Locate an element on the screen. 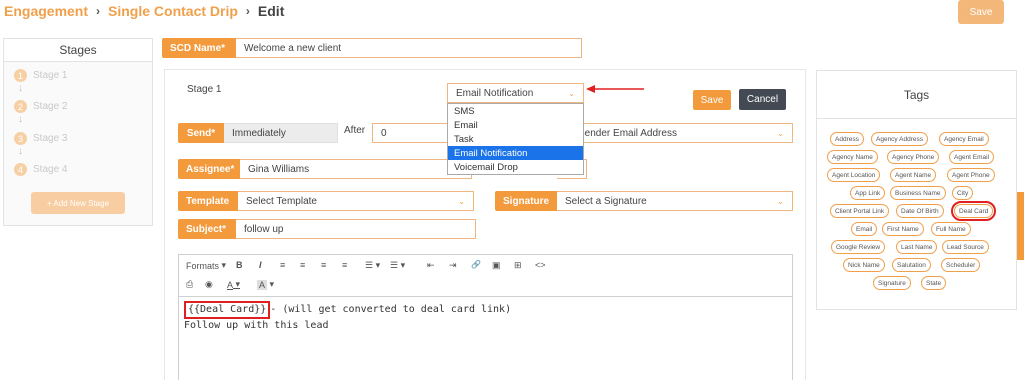 The width and height of the screenshot is (1024, 380). tag-date-of-birth: Date Of Birth is located at coordinates (920, 211).